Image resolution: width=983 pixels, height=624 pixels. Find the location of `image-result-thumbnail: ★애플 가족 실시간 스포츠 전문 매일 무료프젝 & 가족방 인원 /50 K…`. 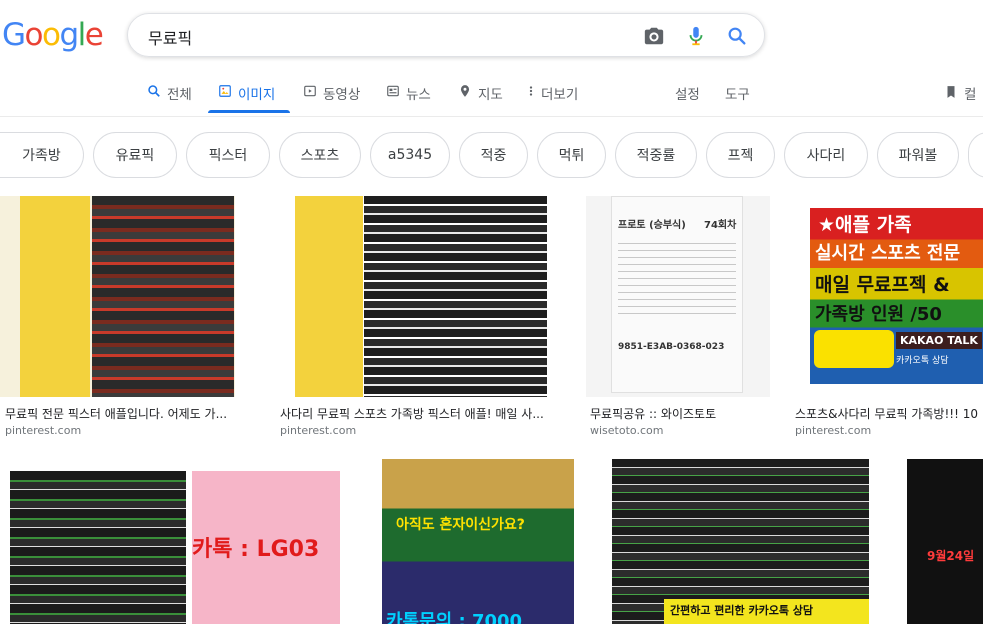

image-result-thumbnail: ★애플 가족 실시간 스포츠 전문 매일 무료프젝 & 가족방 인원 /50 K… is located at coordinates (886, 296).